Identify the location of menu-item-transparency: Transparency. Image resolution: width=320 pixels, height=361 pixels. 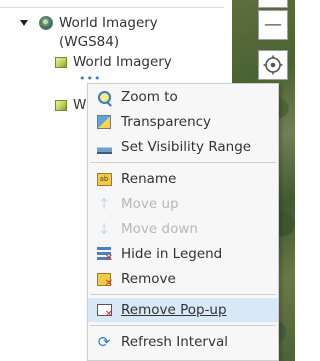
(183, 122).